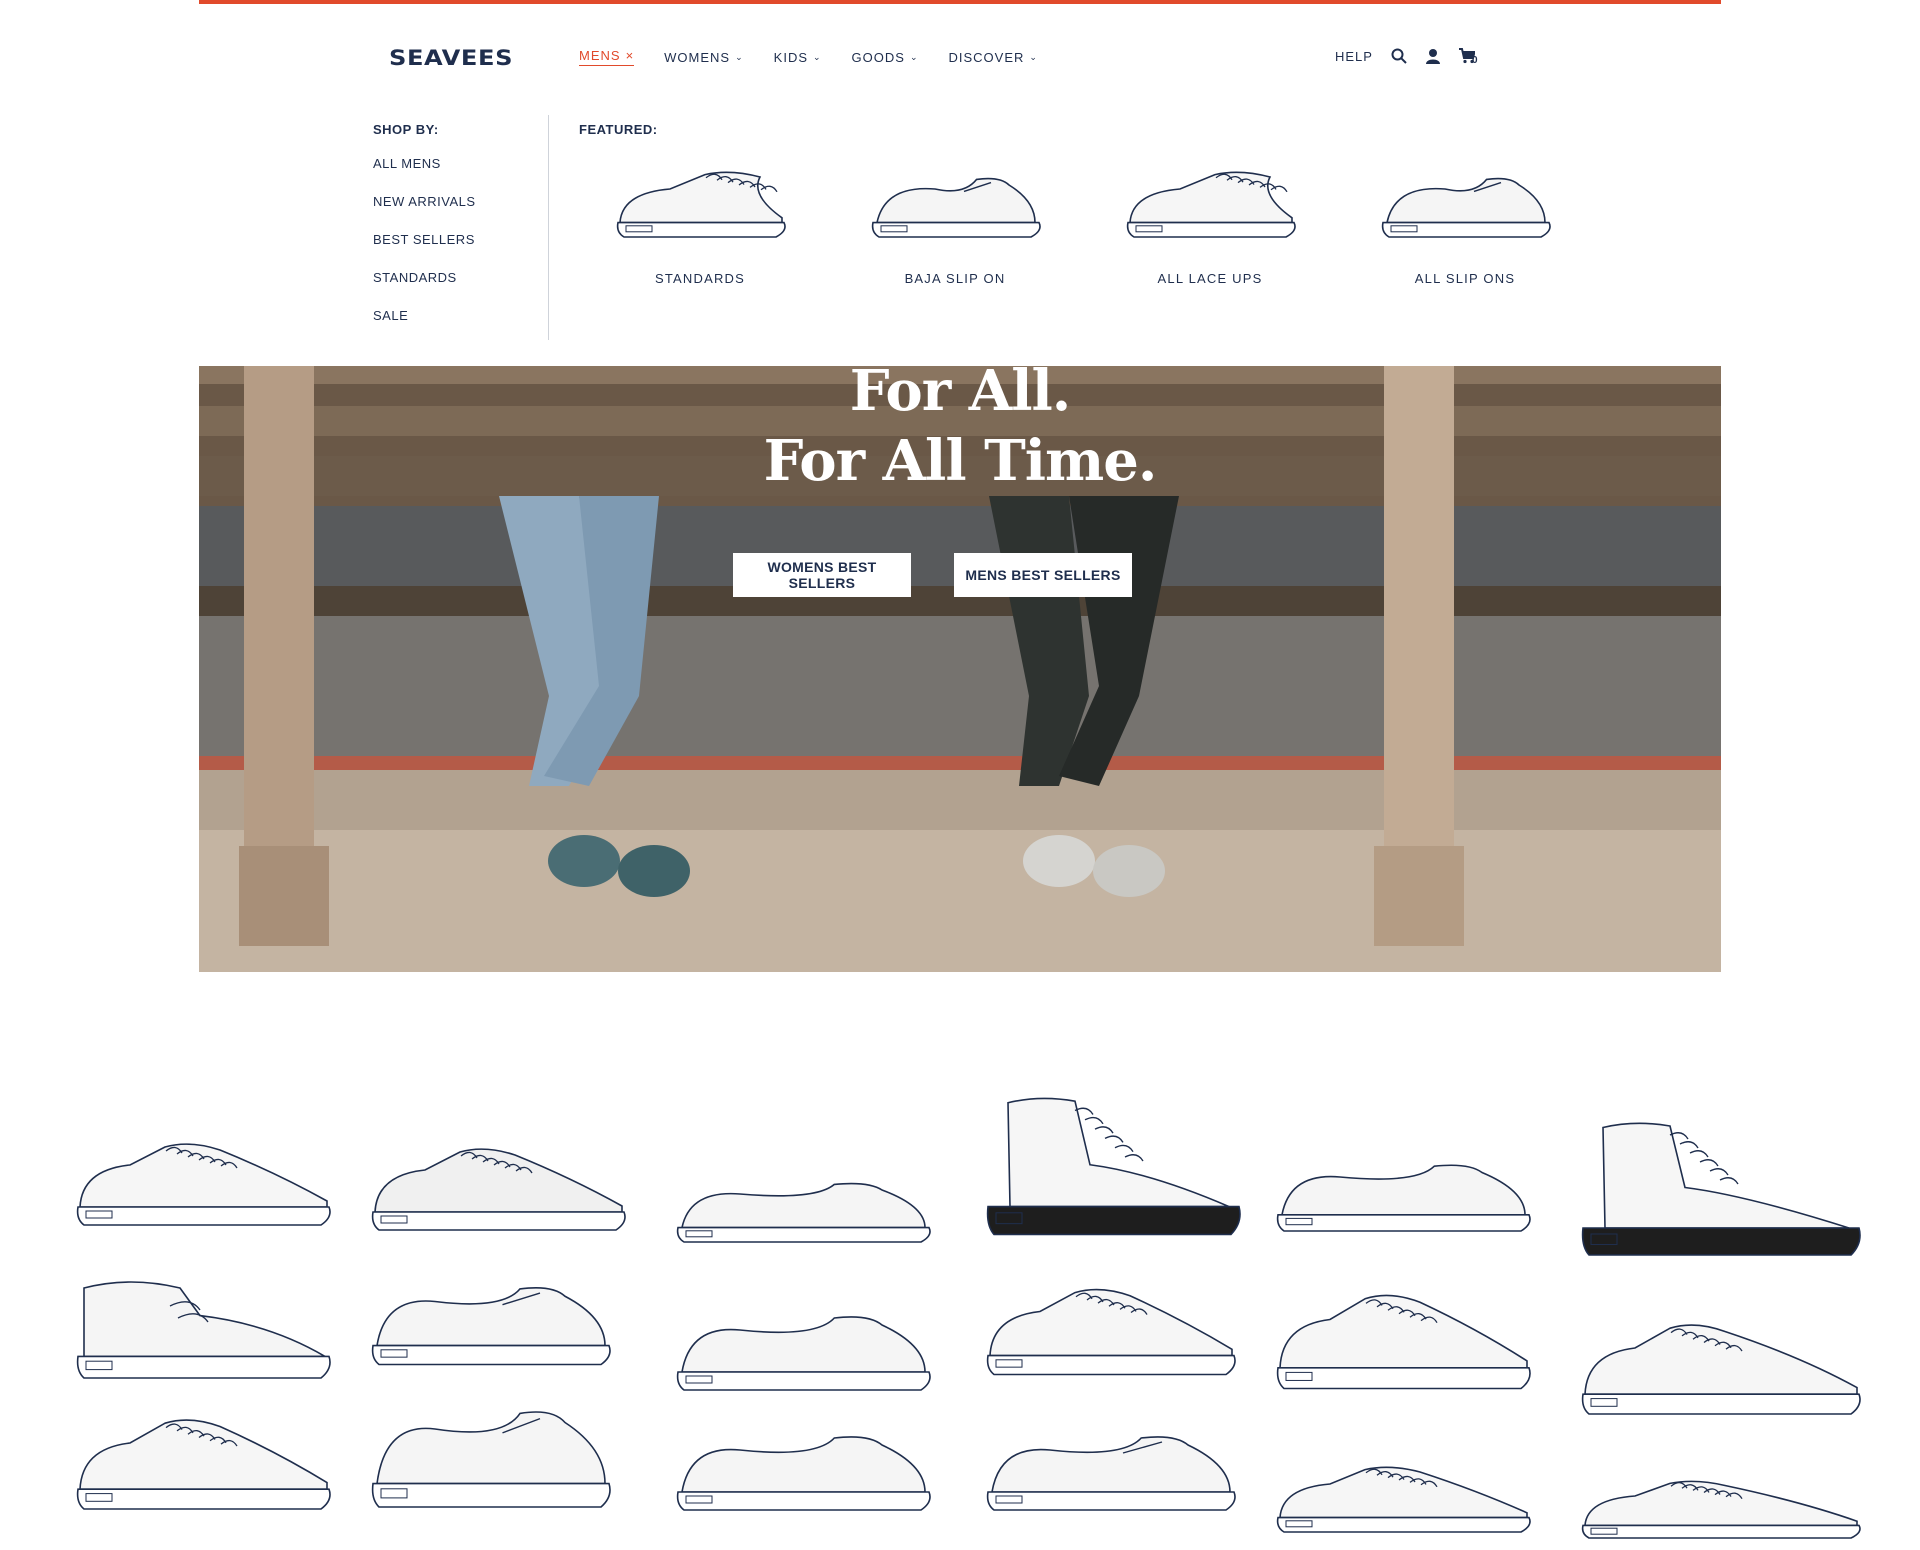 The image size is (1920, 1550). What do you see at coordinates (1043, 575) in the screenshot?
I see `mens-best-sellers-button: MENS BEST SELLERS` at bounding box center [1043, 575].